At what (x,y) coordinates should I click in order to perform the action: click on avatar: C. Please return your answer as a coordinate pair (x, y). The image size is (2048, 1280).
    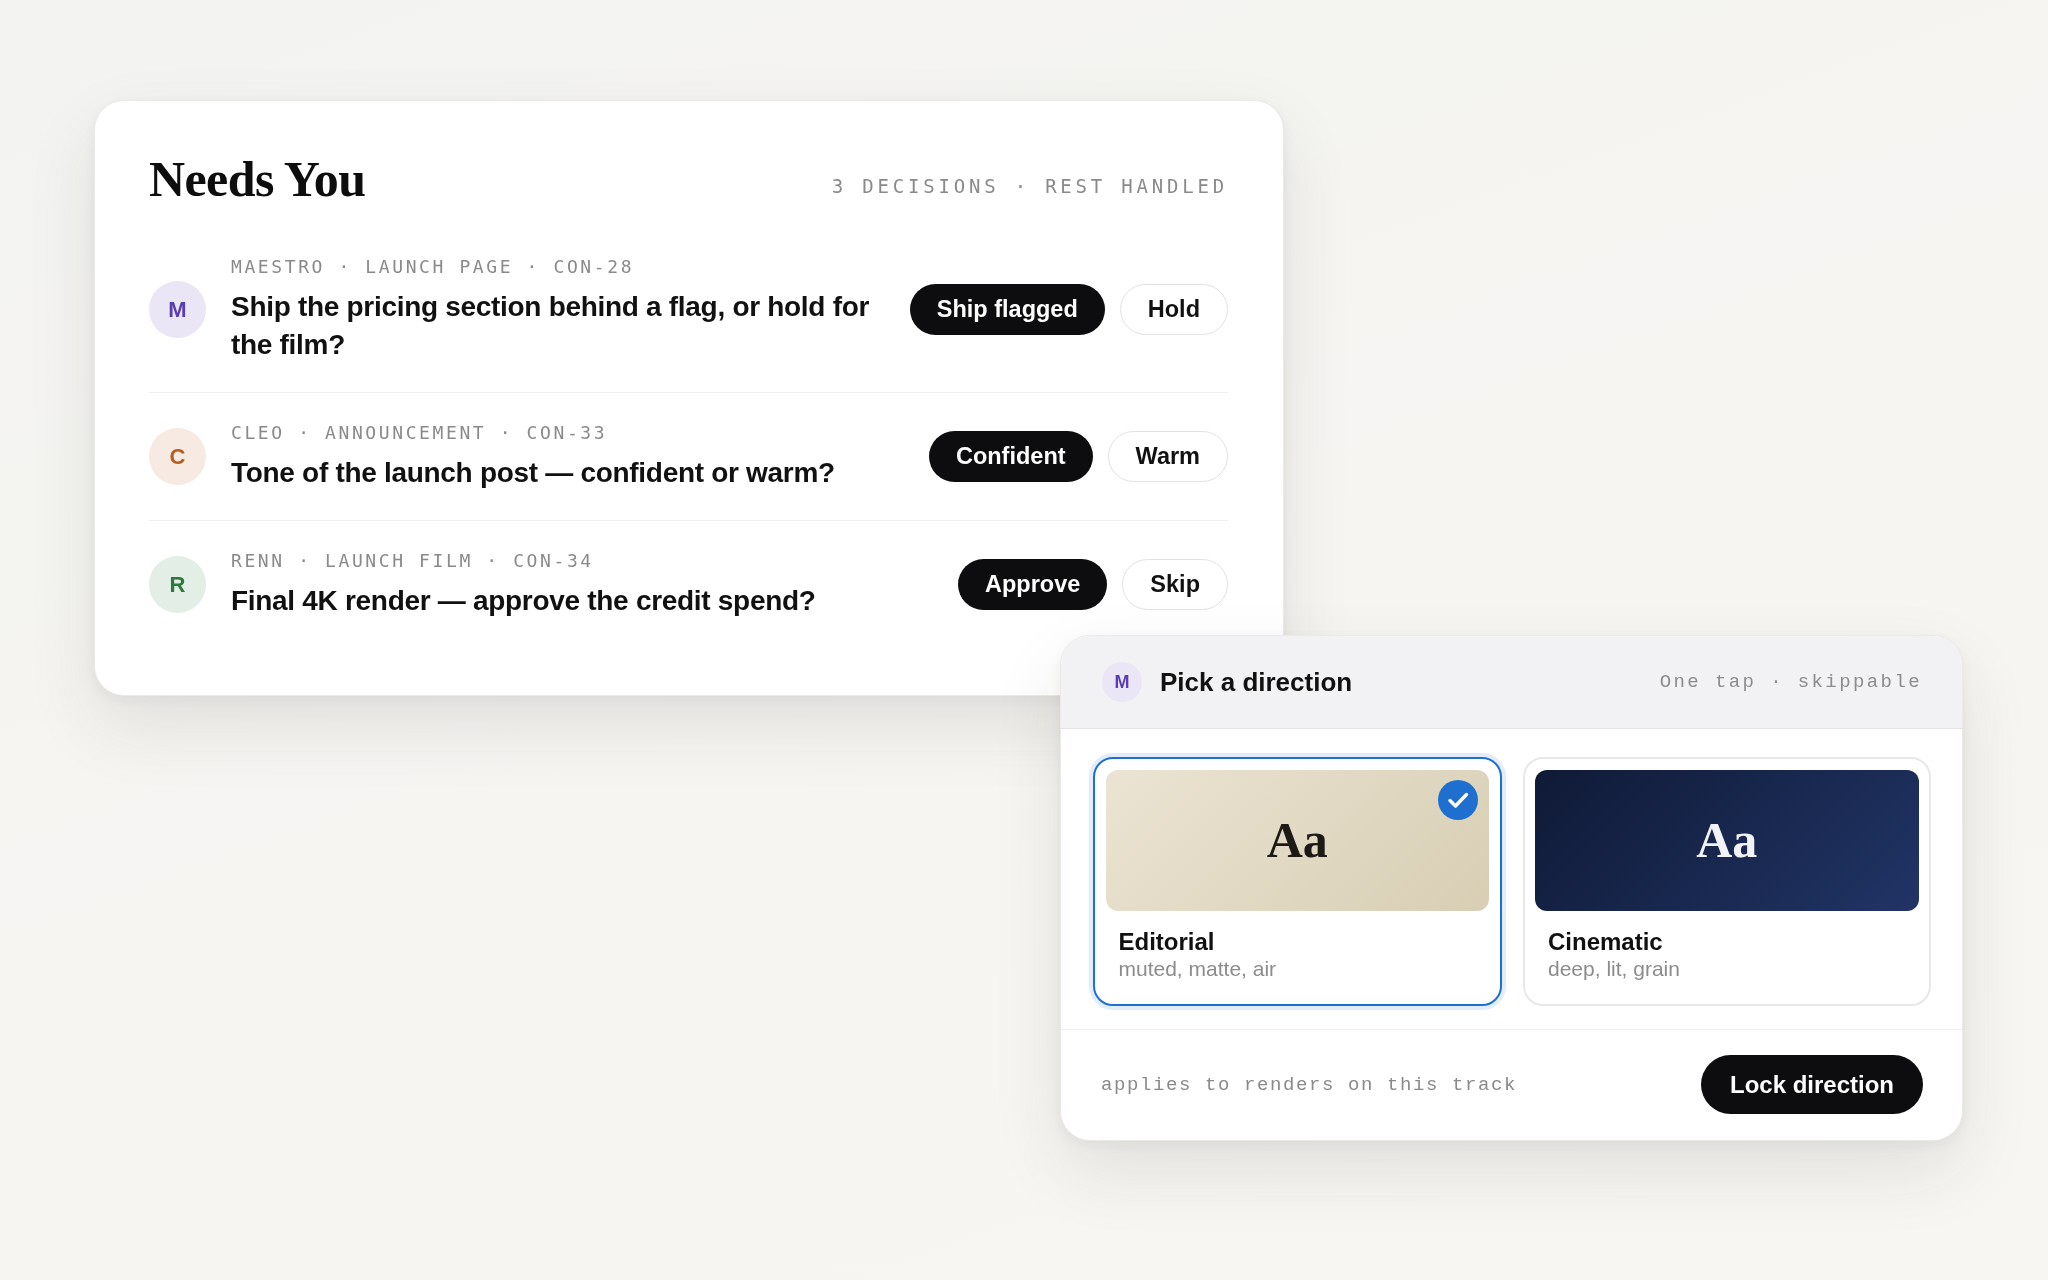
    Looking at the image, I should click on (177, 456).